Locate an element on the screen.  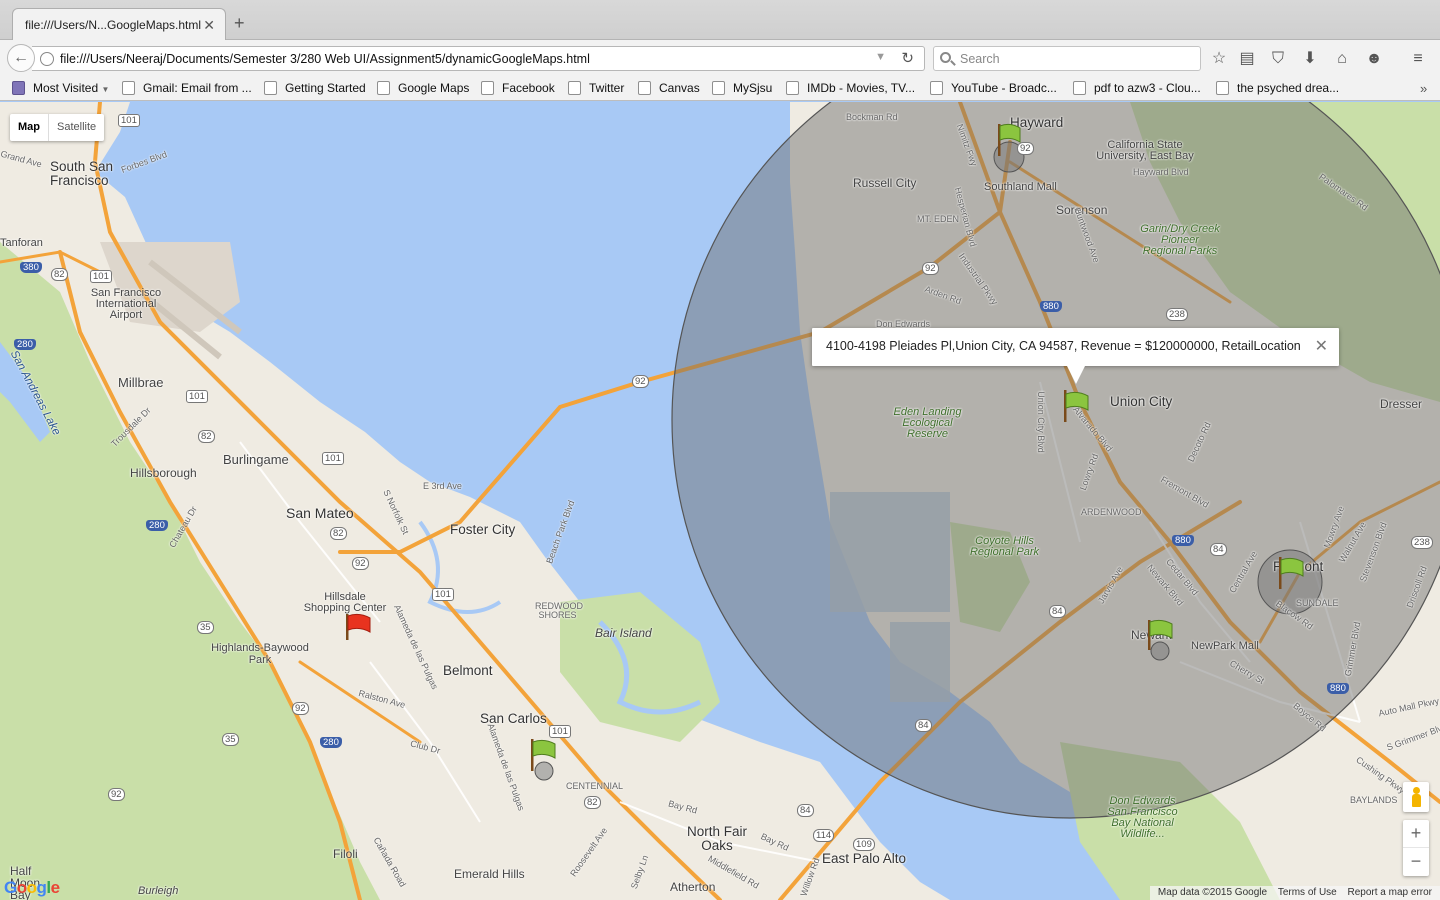
zoom-control: + − is located at coordinates (1416, 848).